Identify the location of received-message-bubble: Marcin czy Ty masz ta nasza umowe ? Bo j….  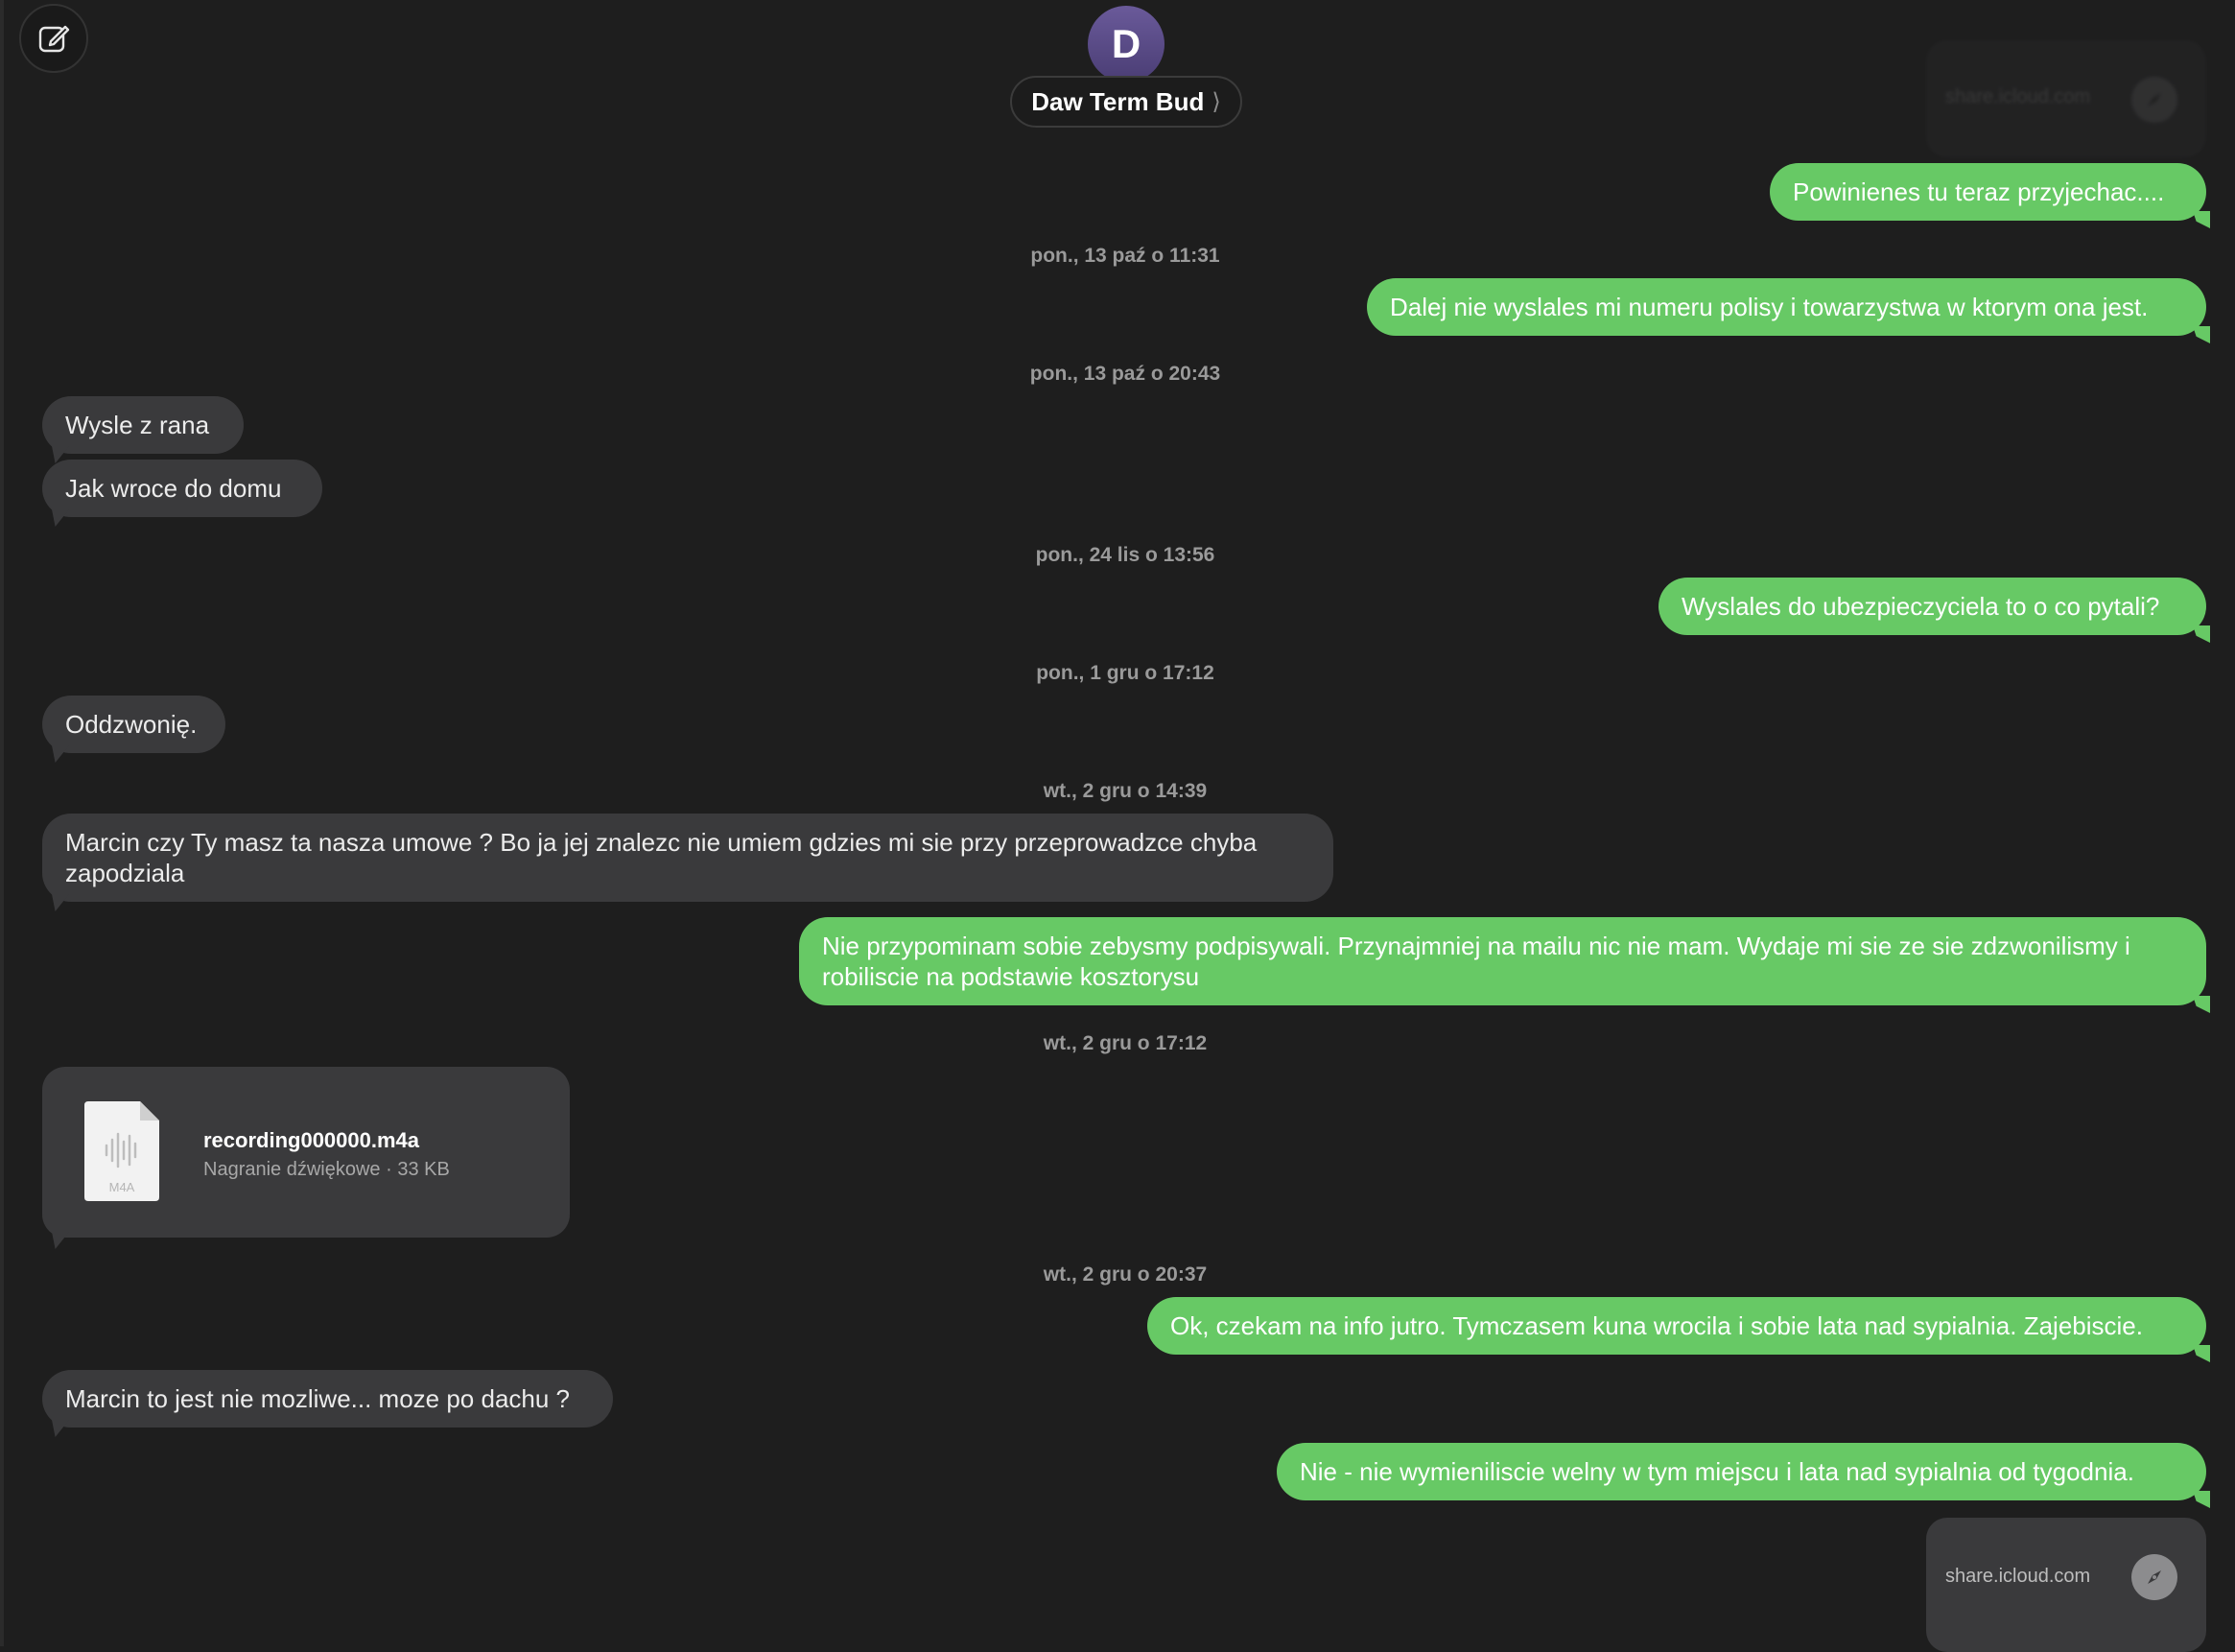
(687, 858).